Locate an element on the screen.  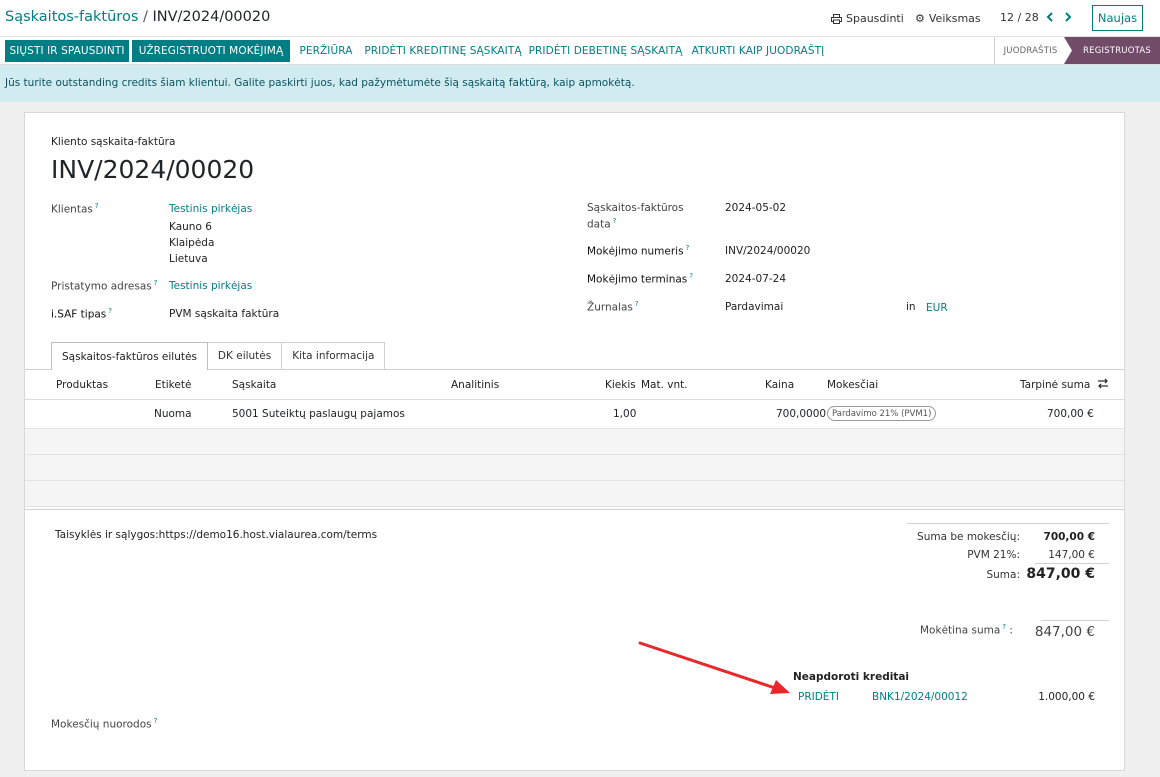
invoice-date-value: 2024-05-02 is located at coordinates (755, 208).